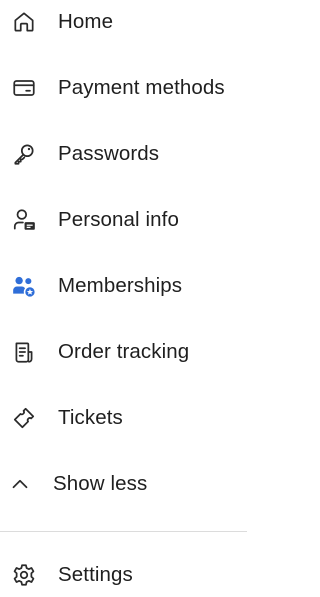 This screenshot has height=597, width=320. What do you see at coordinates (123, 418) in the screenshot?
I see `nav-item-tickets: Tickets` at bounding box center [123, 418].